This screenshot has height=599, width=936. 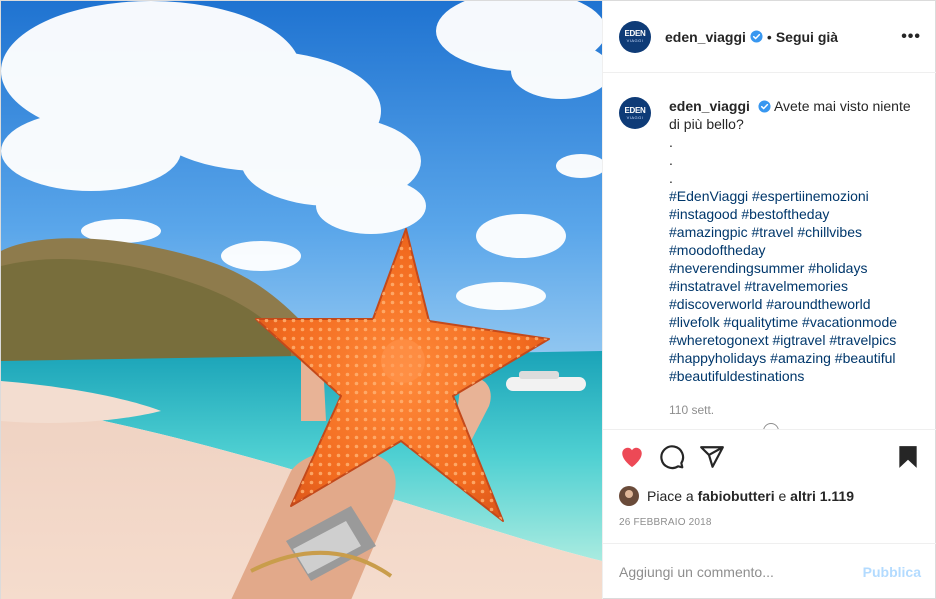 What do you see at coordinates (795, 250) in the screenshot?
I see `hashtag-line: #moodoftheday` at bounding box center [795, 250].